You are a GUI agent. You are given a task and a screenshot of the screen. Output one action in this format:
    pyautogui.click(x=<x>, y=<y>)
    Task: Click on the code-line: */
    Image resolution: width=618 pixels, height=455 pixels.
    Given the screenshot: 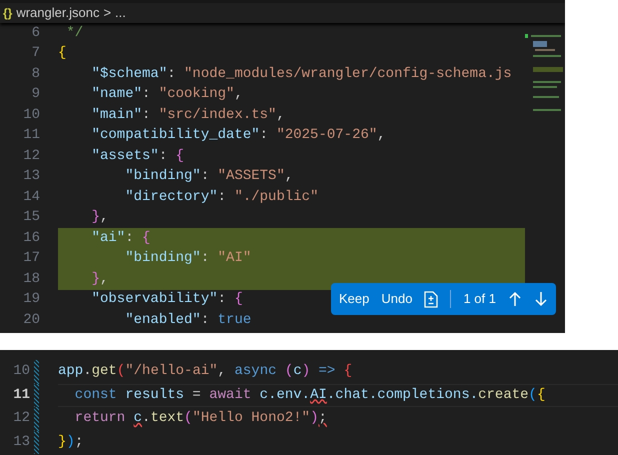 What is the action you would take?
    pyautogui.click(x=74, y=33)
    